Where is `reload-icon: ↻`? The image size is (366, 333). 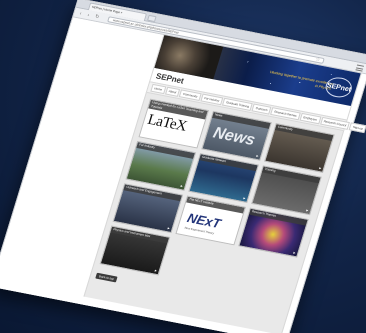 reload-icon: ↻ is located at coordinates (97, 17).